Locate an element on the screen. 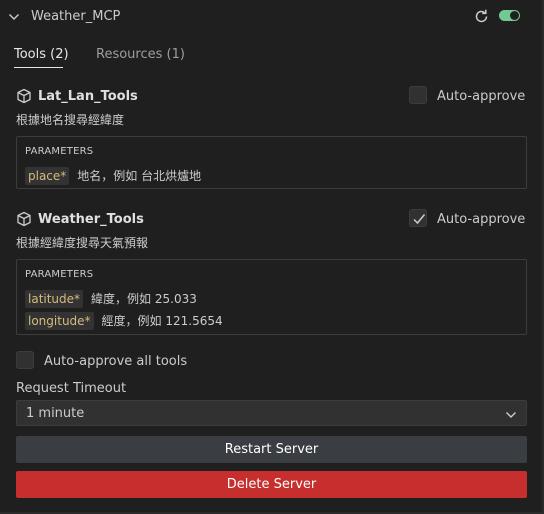 The image size is (544, 514). server-enabled-toggle is located at coordinates (509, 15).